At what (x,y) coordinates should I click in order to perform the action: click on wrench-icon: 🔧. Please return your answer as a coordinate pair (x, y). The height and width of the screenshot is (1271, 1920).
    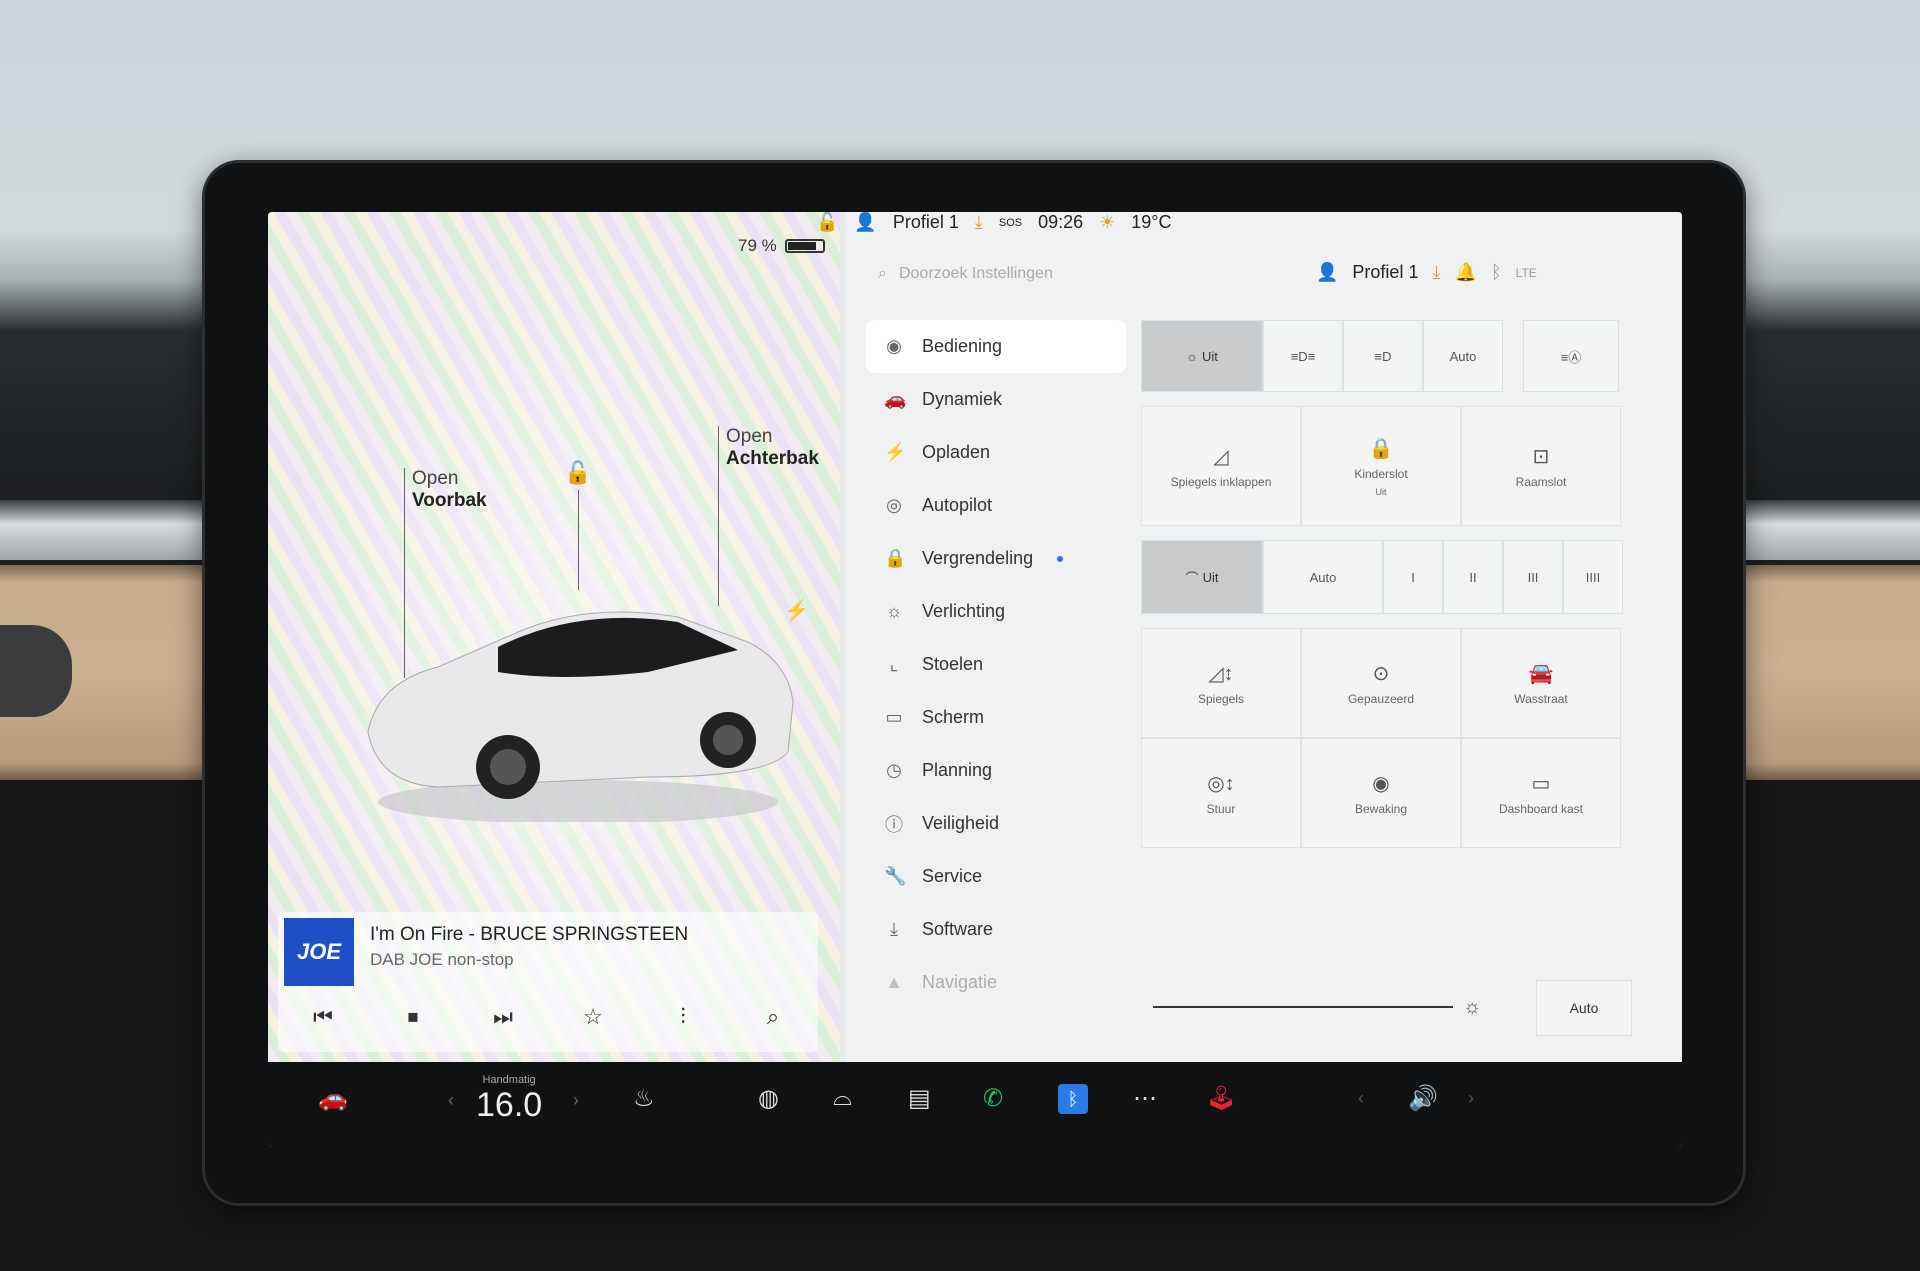
    Looking at the image, I should click on (895, 876).